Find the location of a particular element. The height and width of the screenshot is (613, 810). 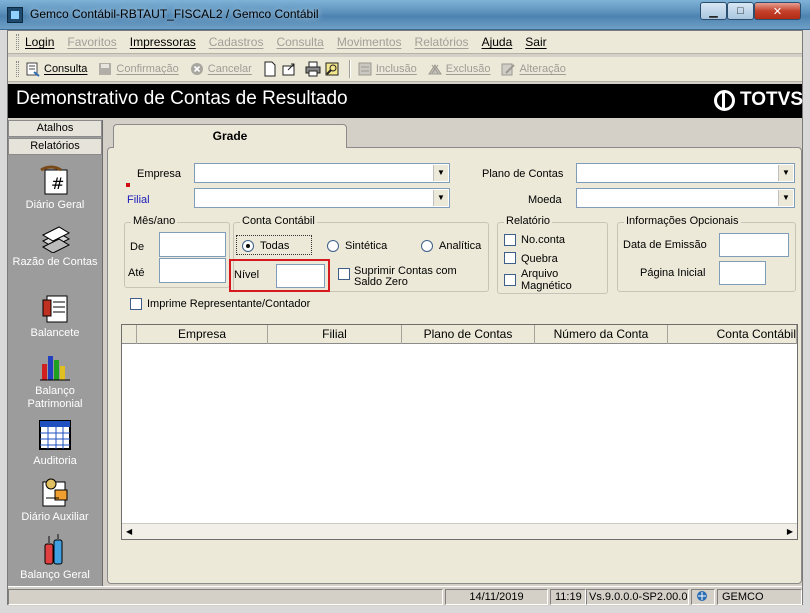

cancelar-button: Cancelar is located at coordinates (220, 69).